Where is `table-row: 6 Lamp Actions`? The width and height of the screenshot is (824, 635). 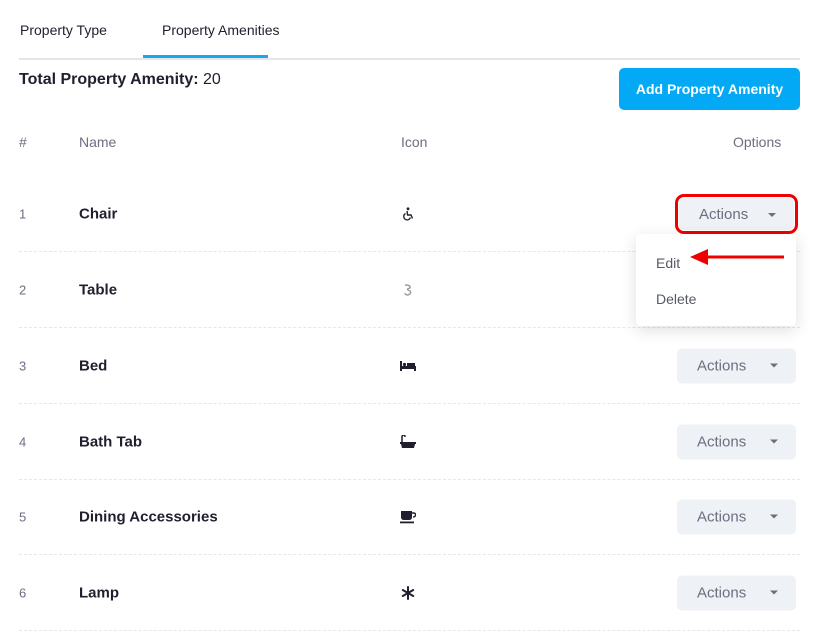
table-row: 6 Lamp Actions is located at coordinates (409, 593).